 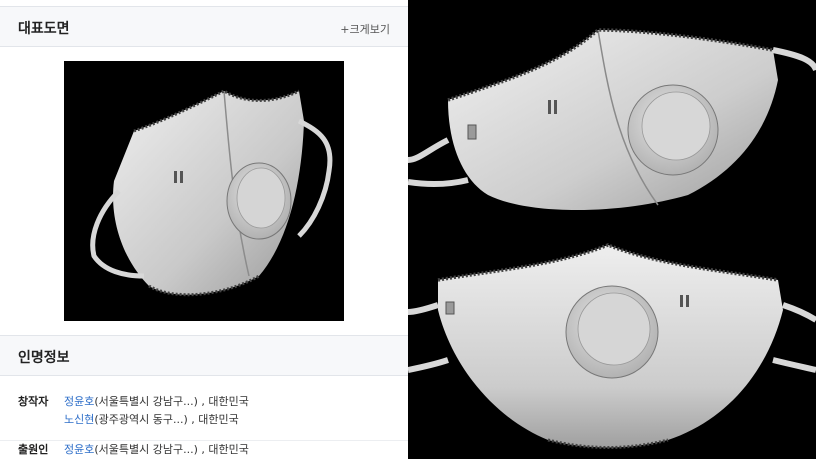 I want to click on inventor-entry: 정윤호(서울특별시 강남구...) , 대한민국, so click(x=156, y=401).